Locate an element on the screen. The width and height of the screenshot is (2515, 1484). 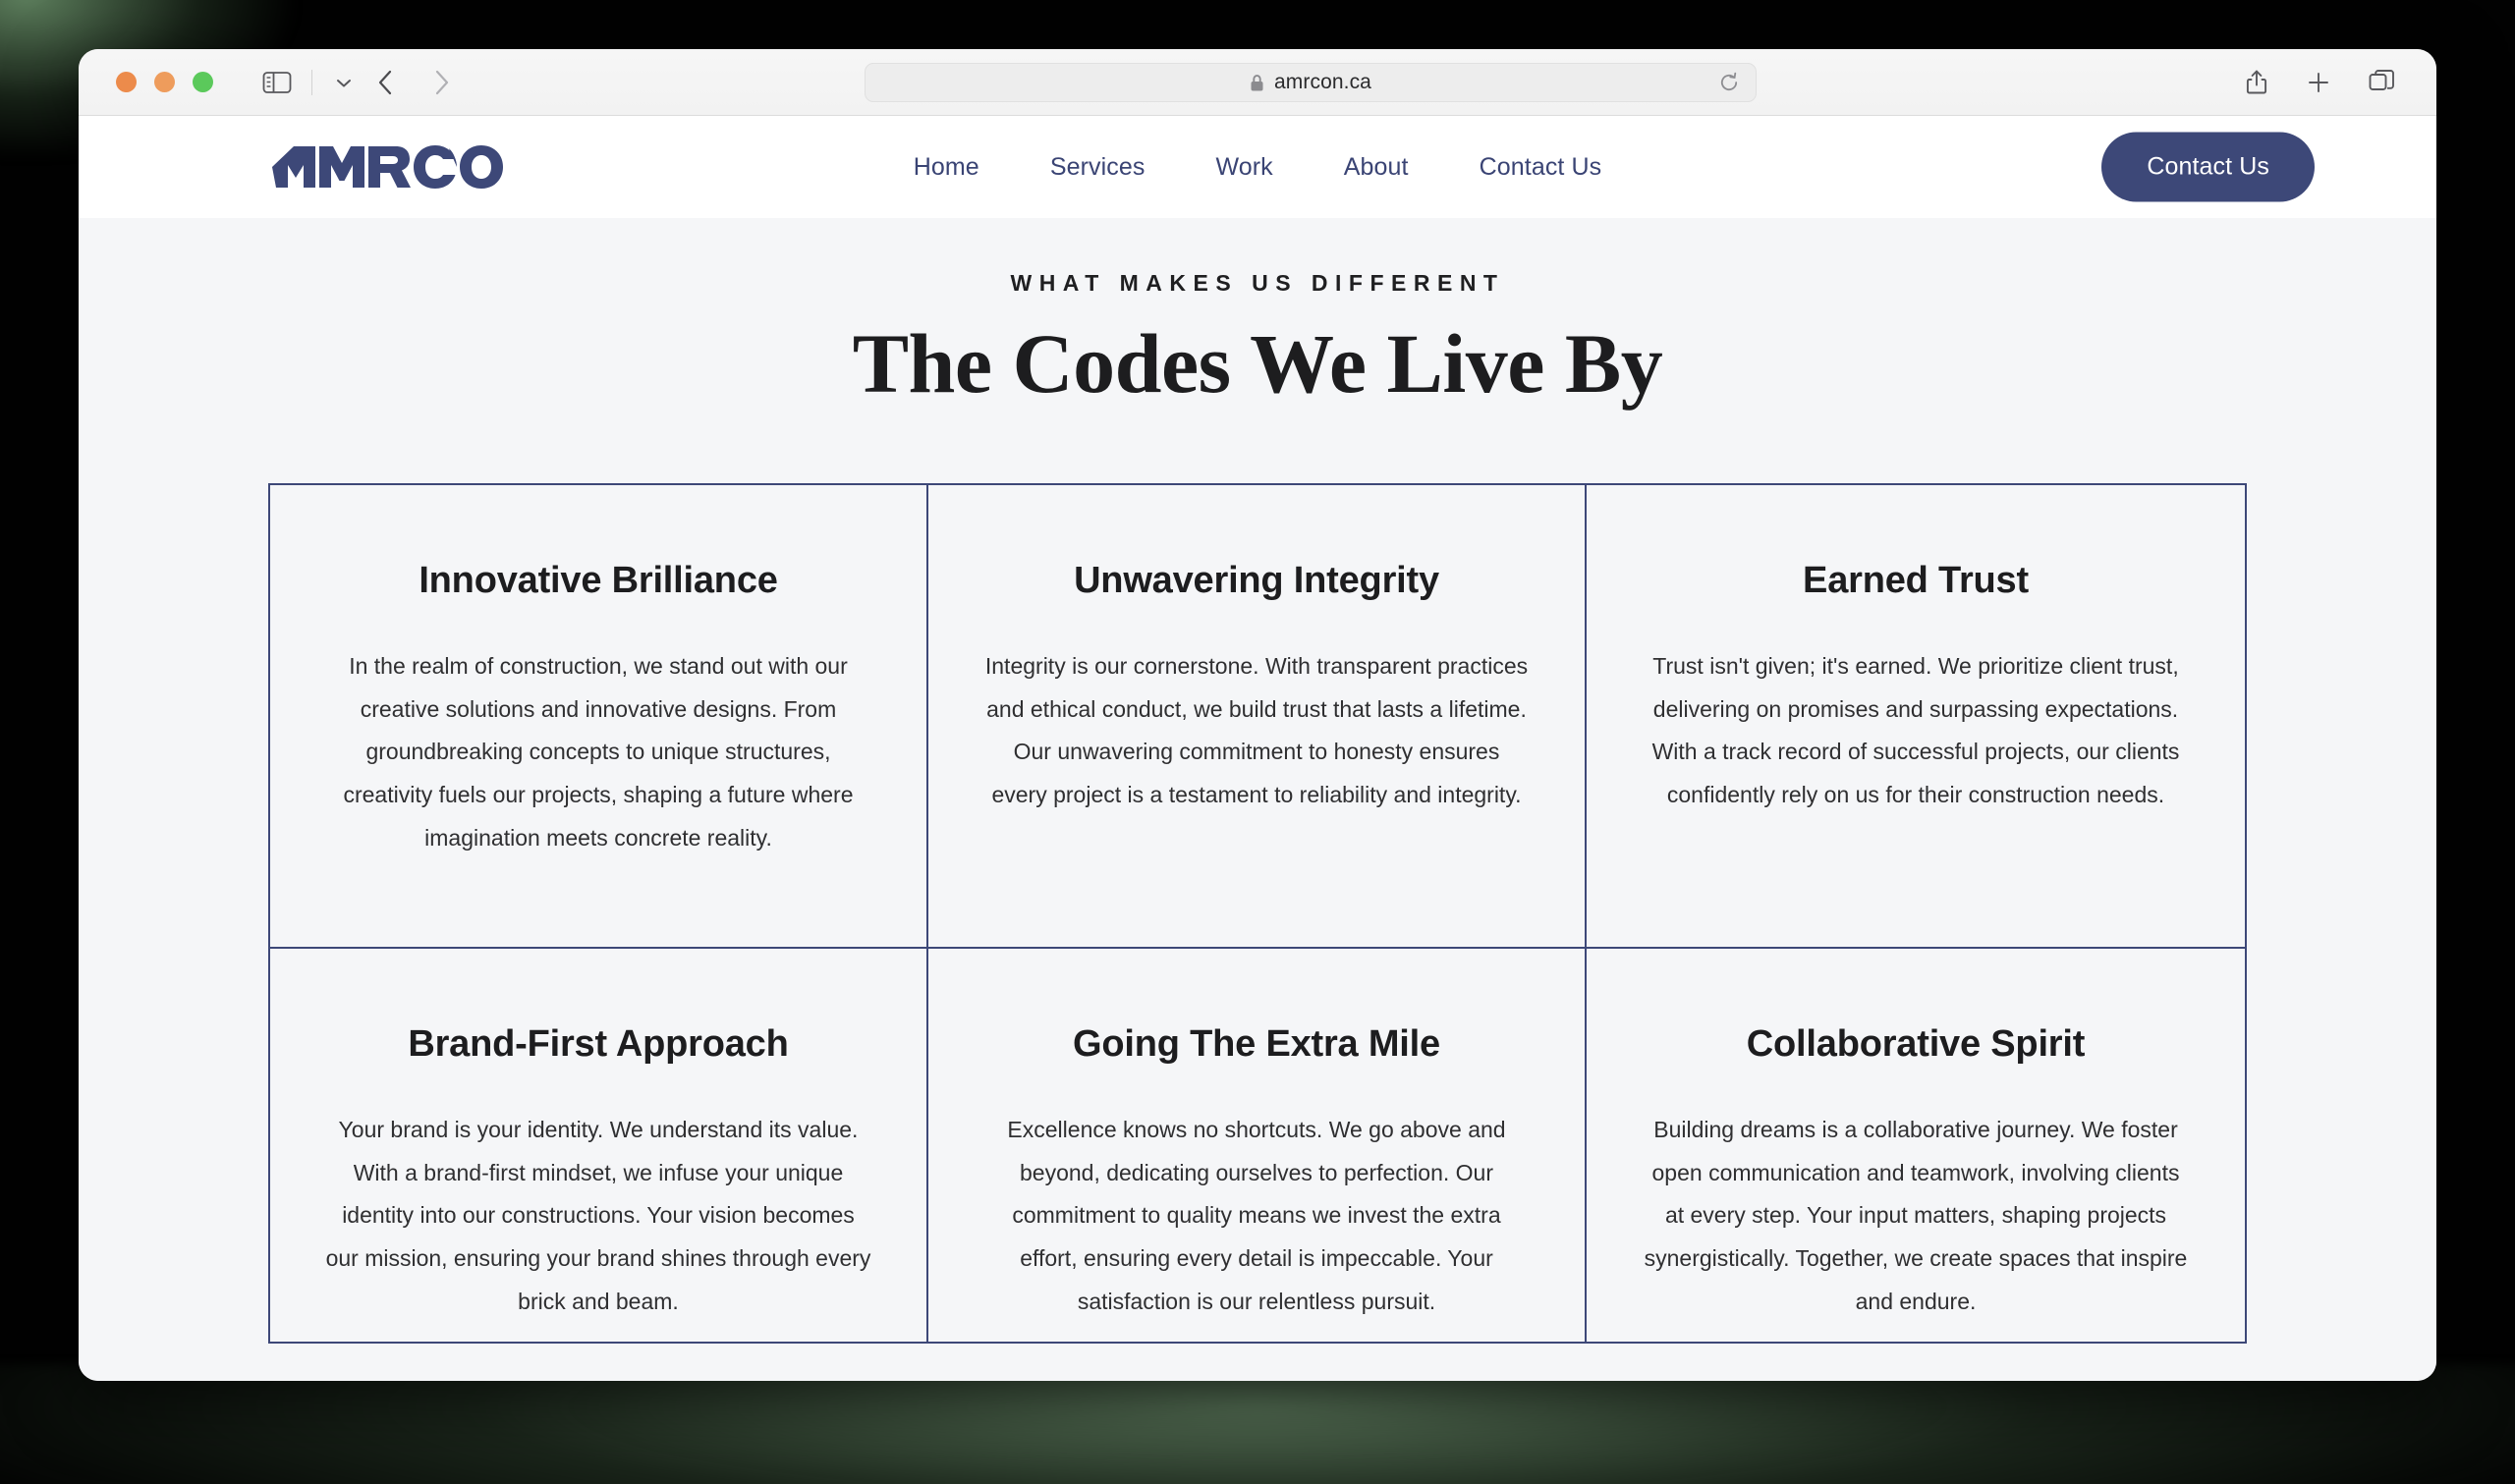
back-arrow-icon is located at coordinates (386, 82).